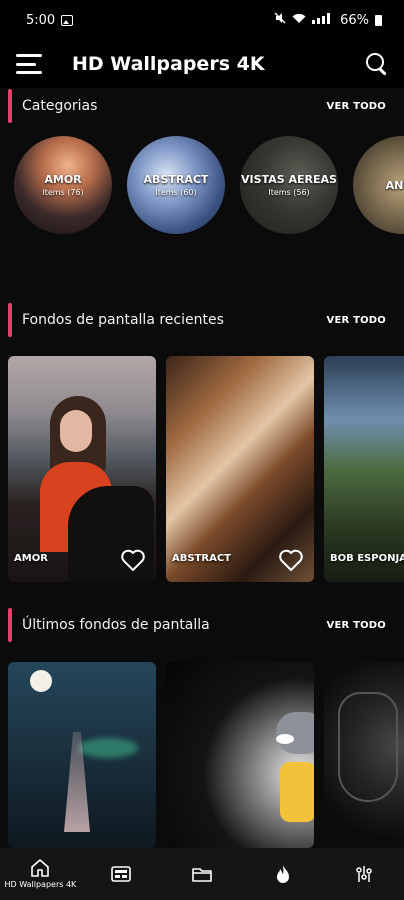 This screenshot has width=404, height=900. Describe the element at coordinates (40, 884) in the screenshot. I see `nav-home-label: HD Wallpapers 4K` at that location.